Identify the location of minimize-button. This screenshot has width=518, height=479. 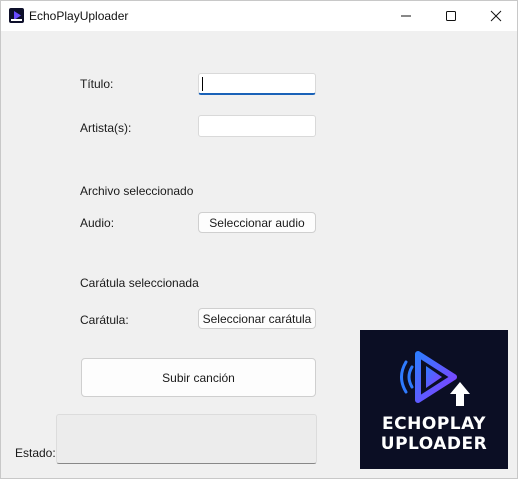
(406, 16).